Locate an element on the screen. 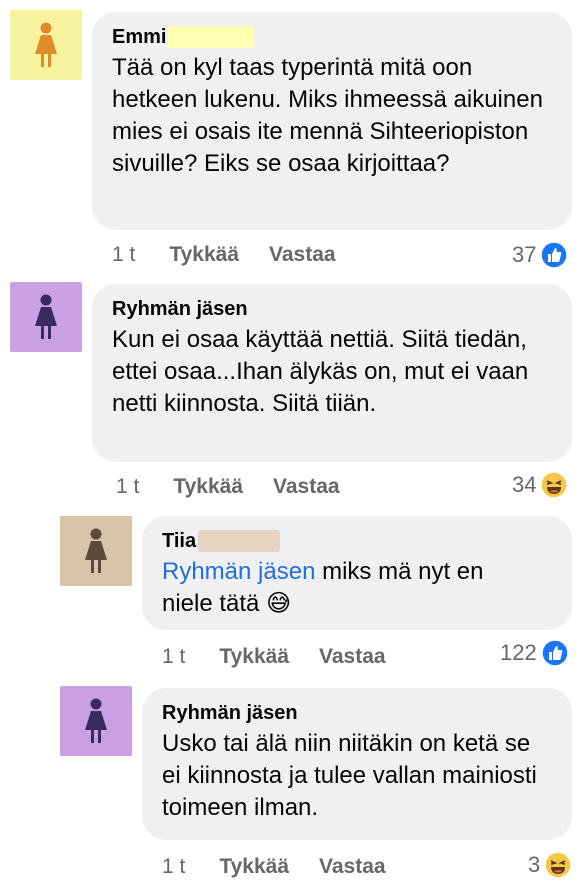  reaction-summary: 3 is located at coordinates (550, 865).